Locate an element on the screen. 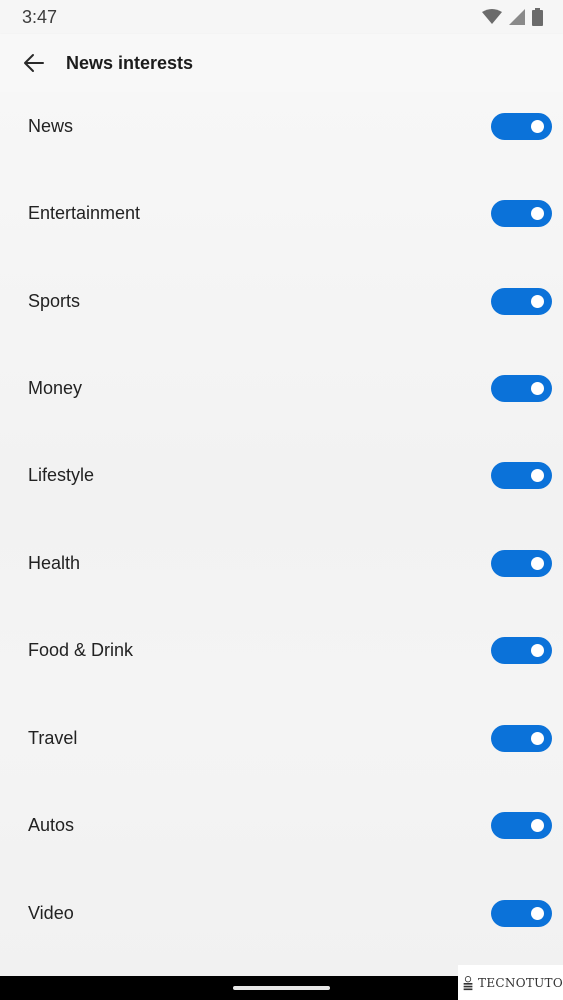  list-item-autos: Autos is located at coordinates (281, 825).